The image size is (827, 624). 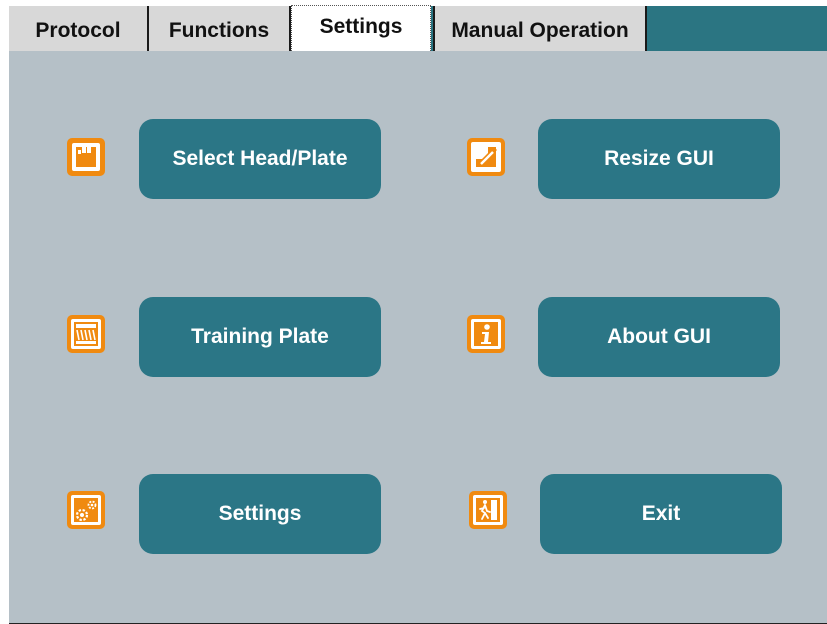 What do you see at coordinates (661, 514) in the screenshot?
I see `exit-button: Exit` at bounding box center [661, 514].